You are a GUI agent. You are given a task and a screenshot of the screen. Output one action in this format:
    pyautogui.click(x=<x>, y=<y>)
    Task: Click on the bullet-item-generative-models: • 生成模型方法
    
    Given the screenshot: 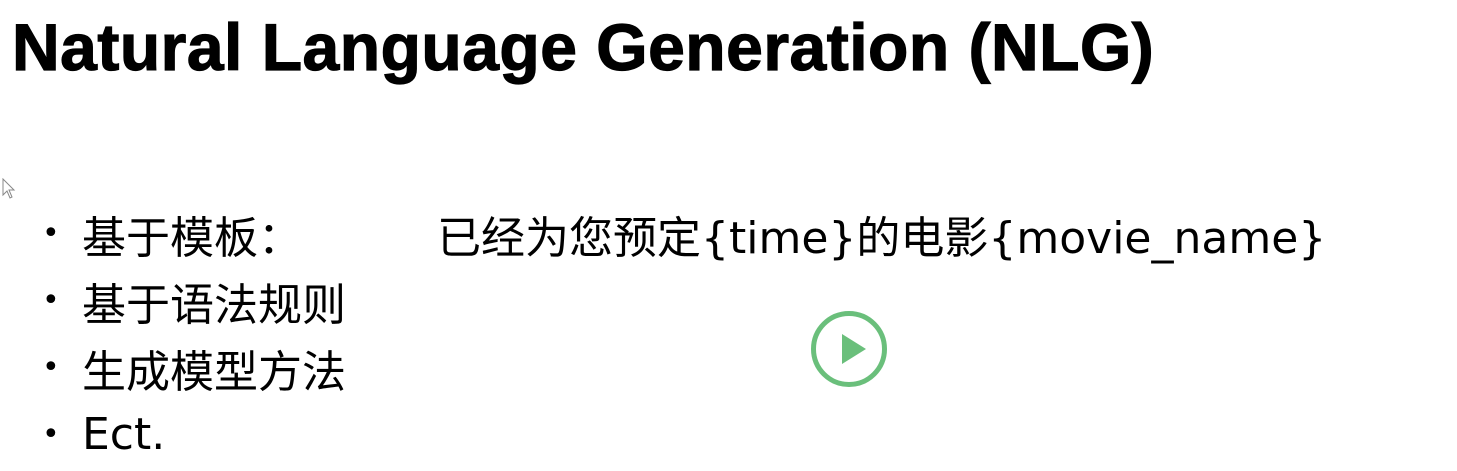 What is the action you would take?
    pyautogui.click(x=194, y=367)
    